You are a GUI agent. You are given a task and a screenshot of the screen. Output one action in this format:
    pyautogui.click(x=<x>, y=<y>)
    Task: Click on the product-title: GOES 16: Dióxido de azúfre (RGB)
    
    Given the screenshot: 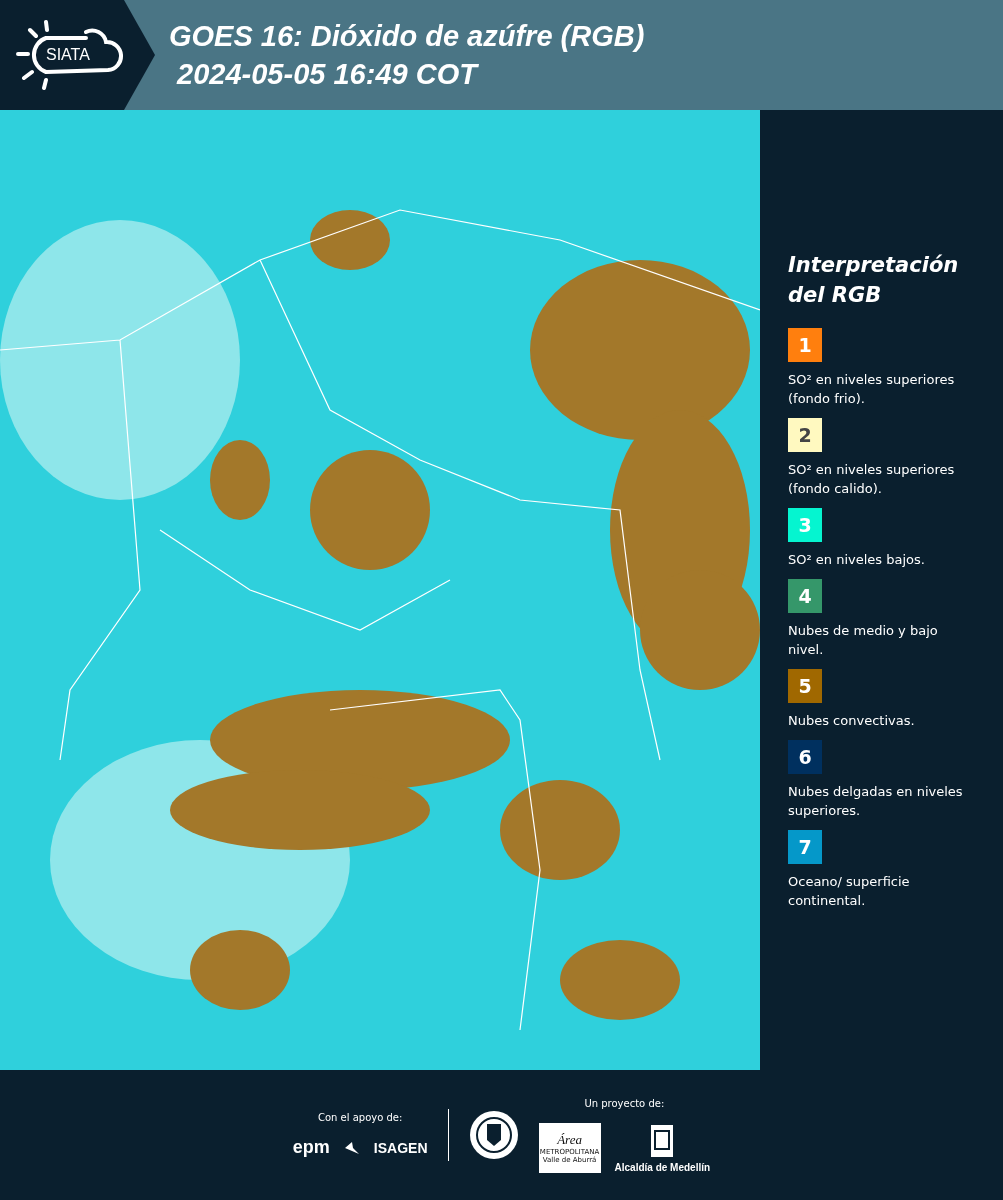 What is the action you would take?
    pyautogui.click(x=407, y=36)
    